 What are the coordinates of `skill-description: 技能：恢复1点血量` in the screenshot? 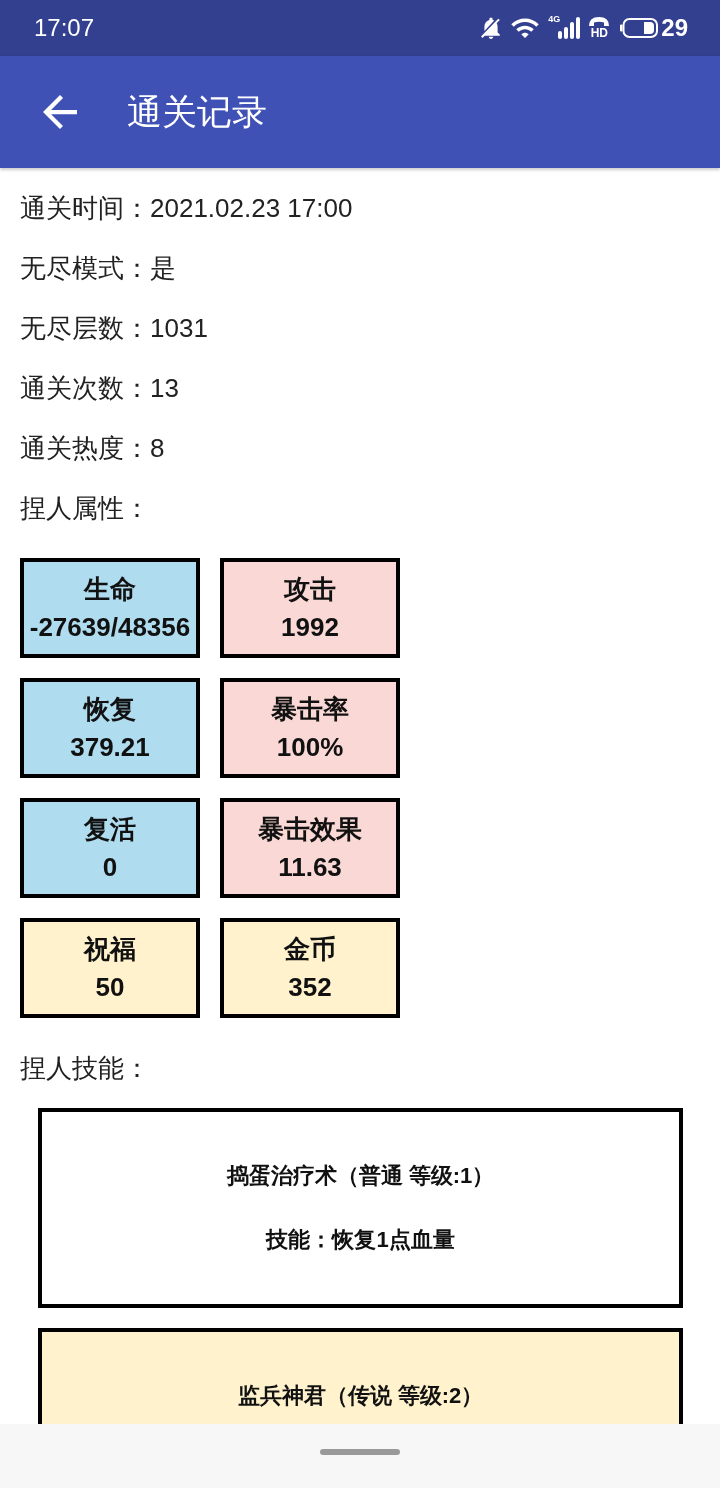 It's located at (360, 1240).